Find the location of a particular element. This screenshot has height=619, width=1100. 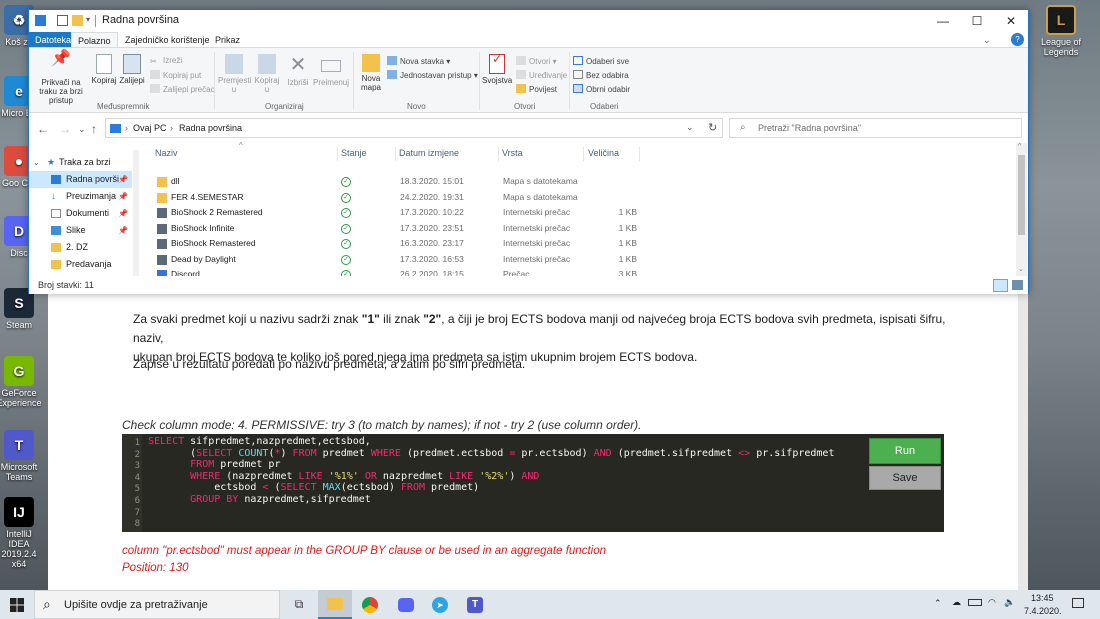

battery-icon is located at coordinates (975, 602).